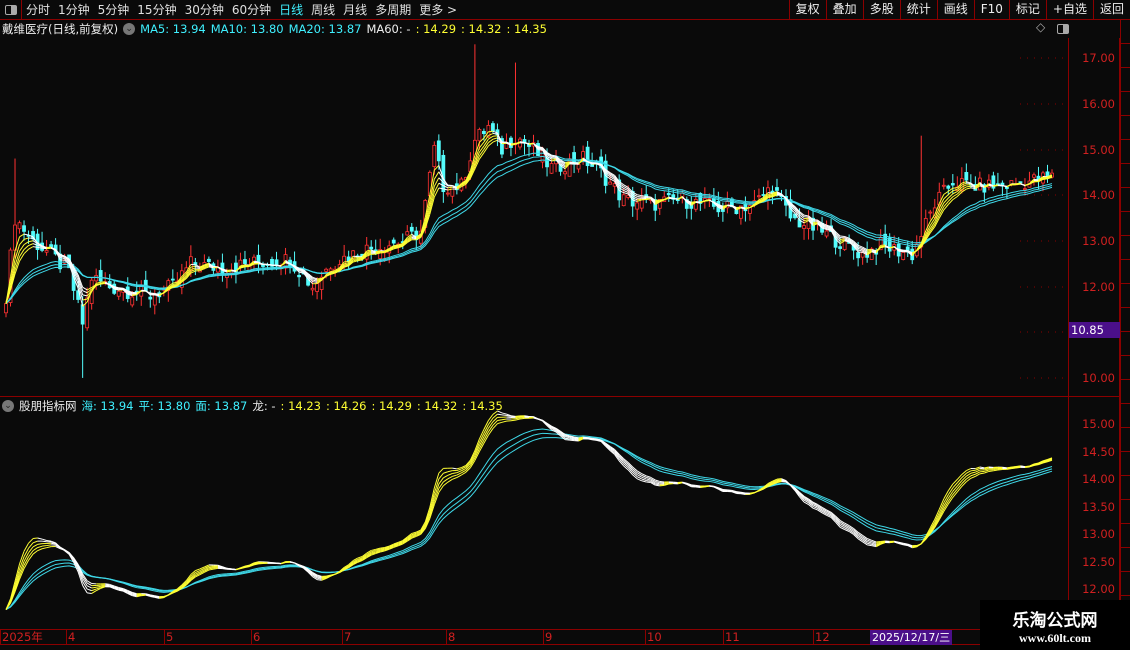  Describe the element at coordinates (1111, 10) in the screenshot. I see `toolbar-action-button: 返回` at that location.